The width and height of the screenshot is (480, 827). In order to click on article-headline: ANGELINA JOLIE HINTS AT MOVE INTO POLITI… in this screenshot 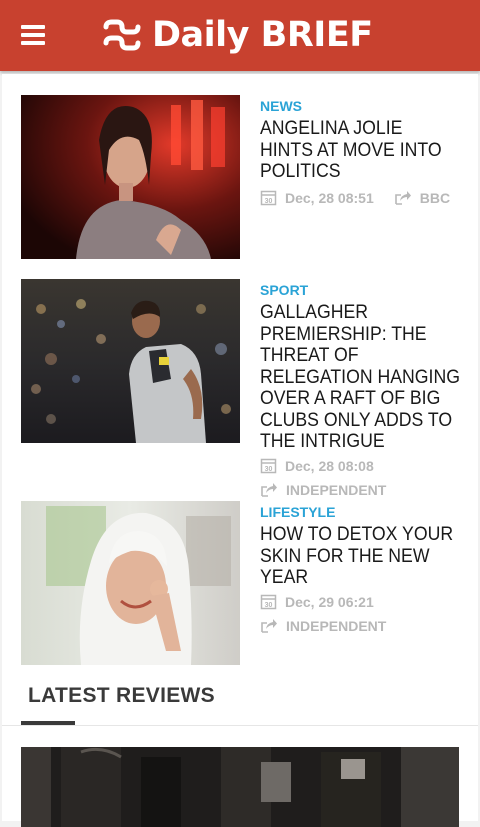, I will do `click(360, 150)`.